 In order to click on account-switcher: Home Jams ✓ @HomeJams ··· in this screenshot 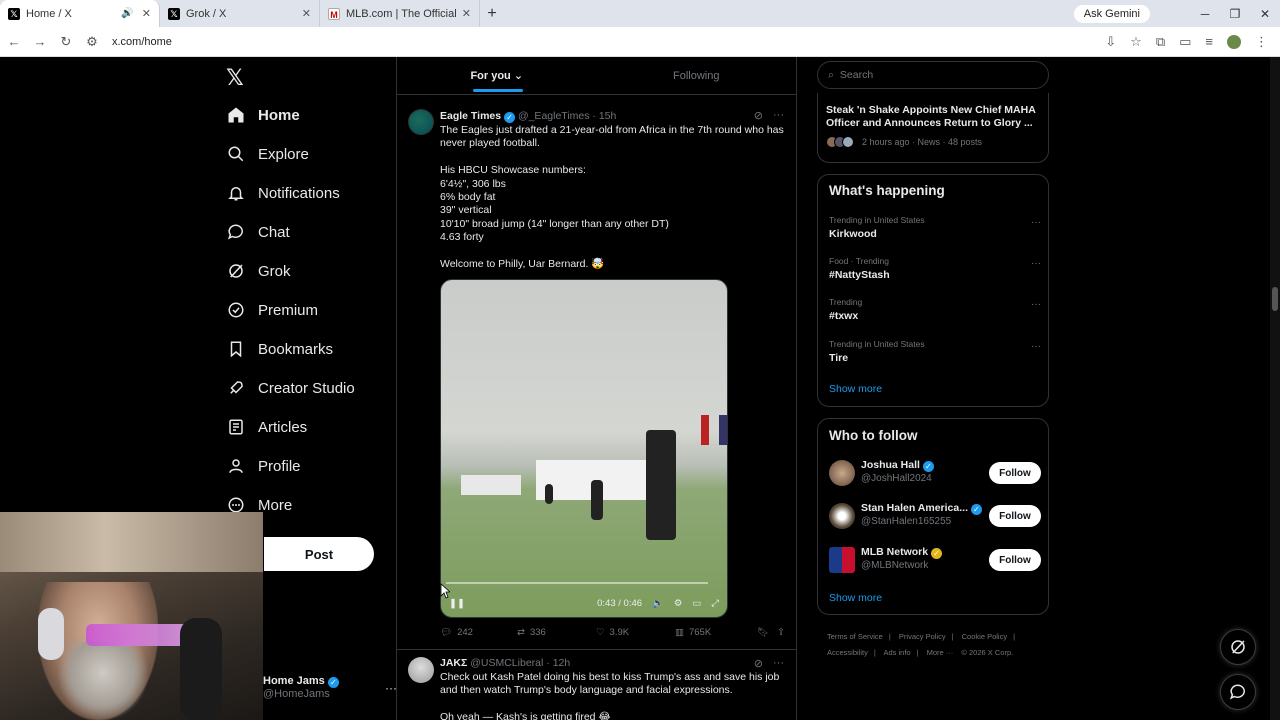, I will do `click(330, 687)`.